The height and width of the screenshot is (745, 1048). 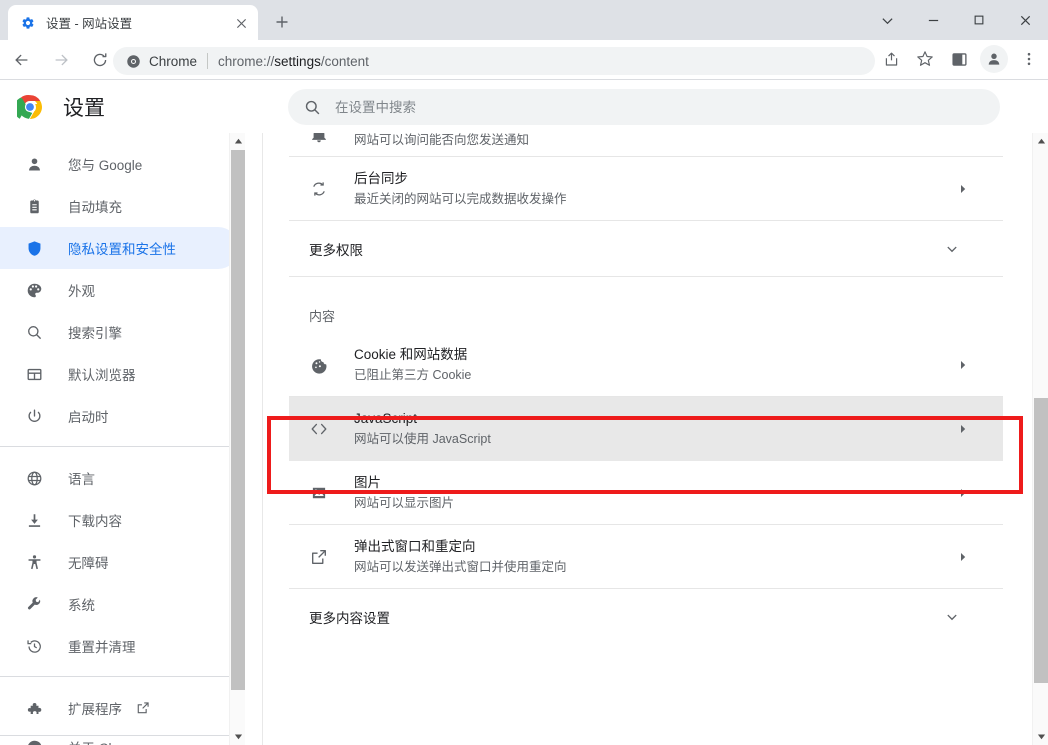 What do you see at coordinates (34, 741) in the screenshot?
I see `chrome-icon` at bounding box center [34, 741].